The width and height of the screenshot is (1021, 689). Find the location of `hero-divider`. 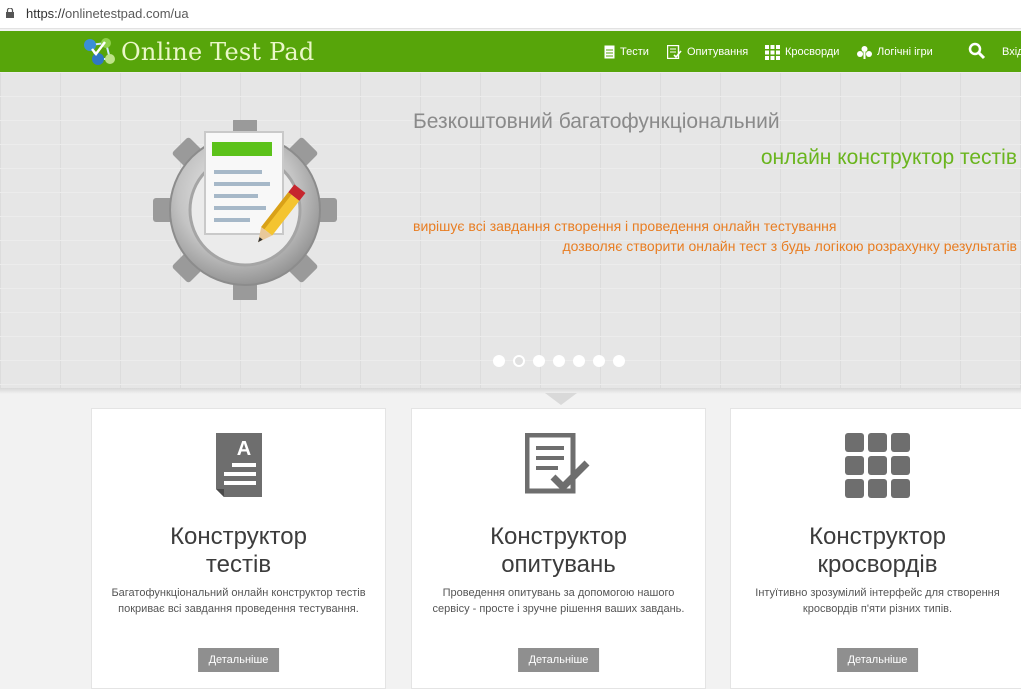

hero-divider is located at coordinates (510, 391).